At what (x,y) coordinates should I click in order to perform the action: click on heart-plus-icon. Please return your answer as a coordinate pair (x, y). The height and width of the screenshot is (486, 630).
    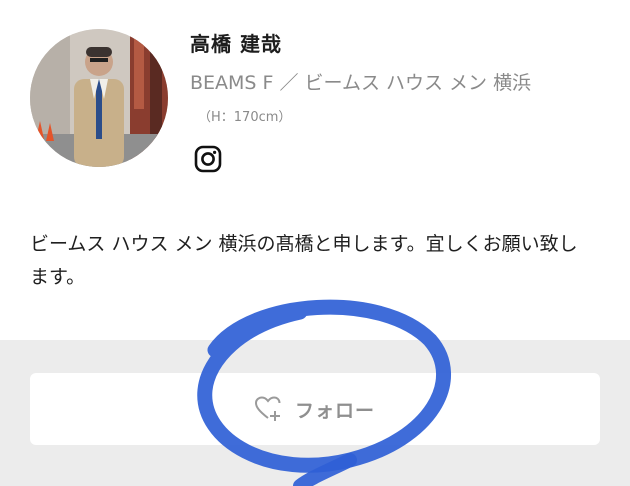
    Looking at the image, I should click on (268, 409).